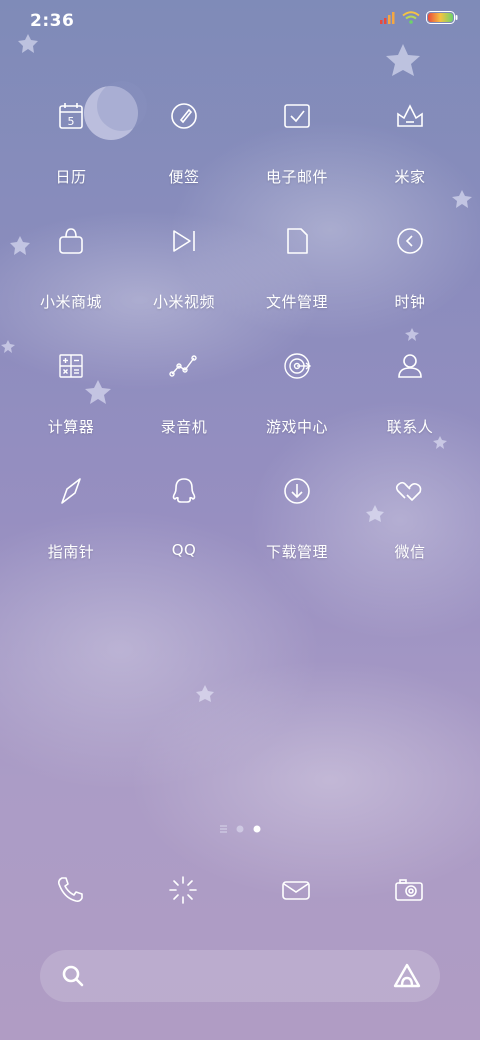 This screenshot has width=480, height=1040. I want to click on settings-sparkle-icon, so click(183, 890).